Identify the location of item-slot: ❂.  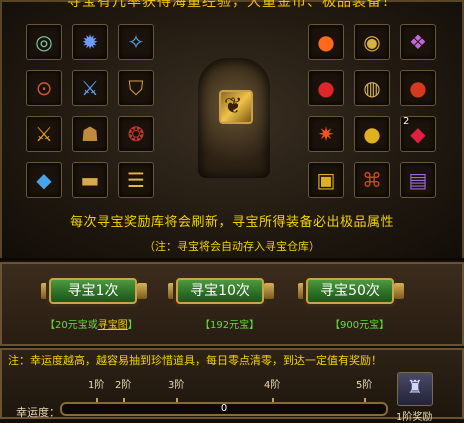
(136, 134).